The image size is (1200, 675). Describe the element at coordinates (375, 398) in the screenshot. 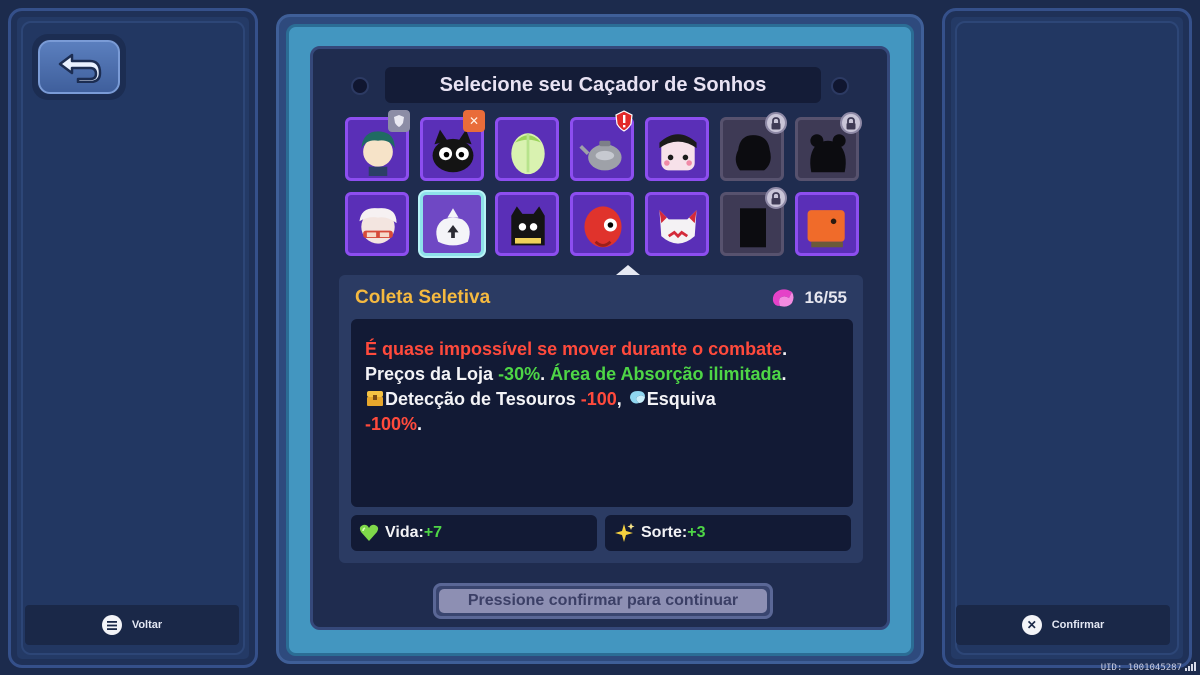

I see `treasure-chest-icon` at that location.